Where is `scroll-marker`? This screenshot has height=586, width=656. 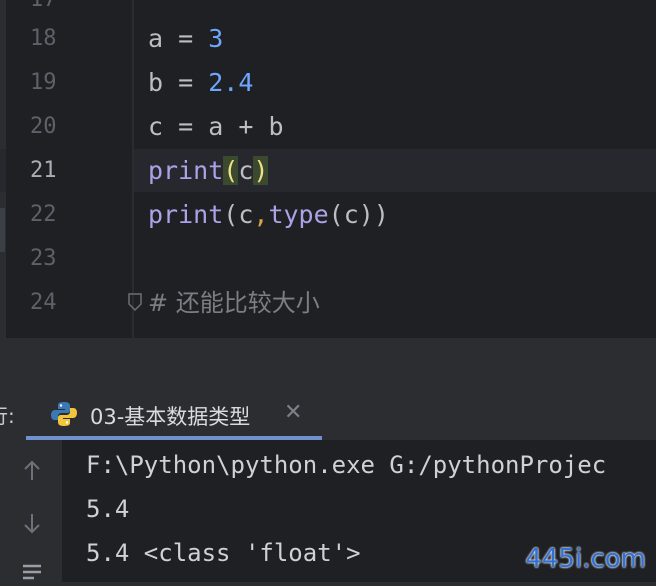 scroll-marker is located at coordinates (2, 230).